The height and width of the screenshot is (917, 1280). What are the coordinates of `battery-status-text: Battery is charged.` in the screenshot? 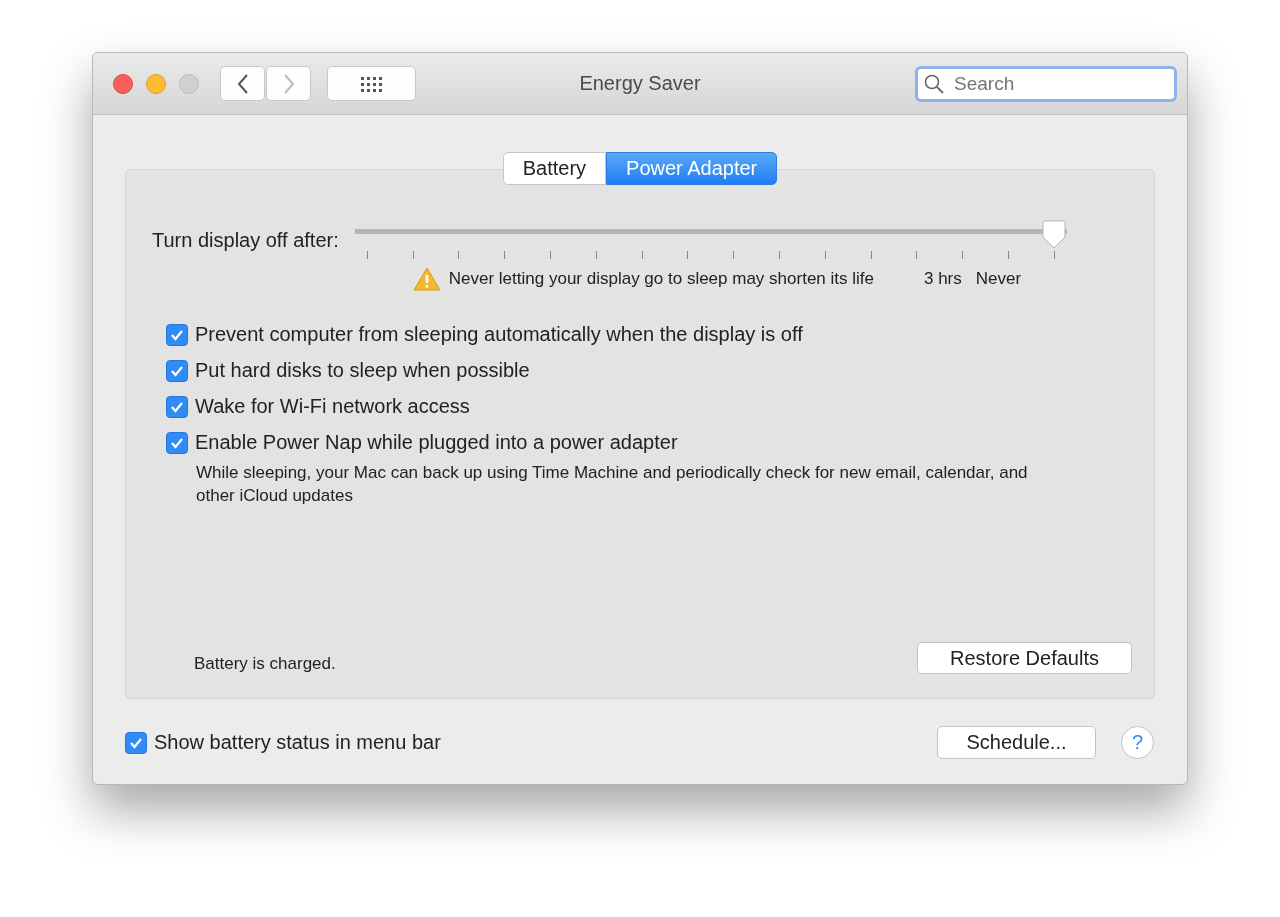 It's located at (265, 664).